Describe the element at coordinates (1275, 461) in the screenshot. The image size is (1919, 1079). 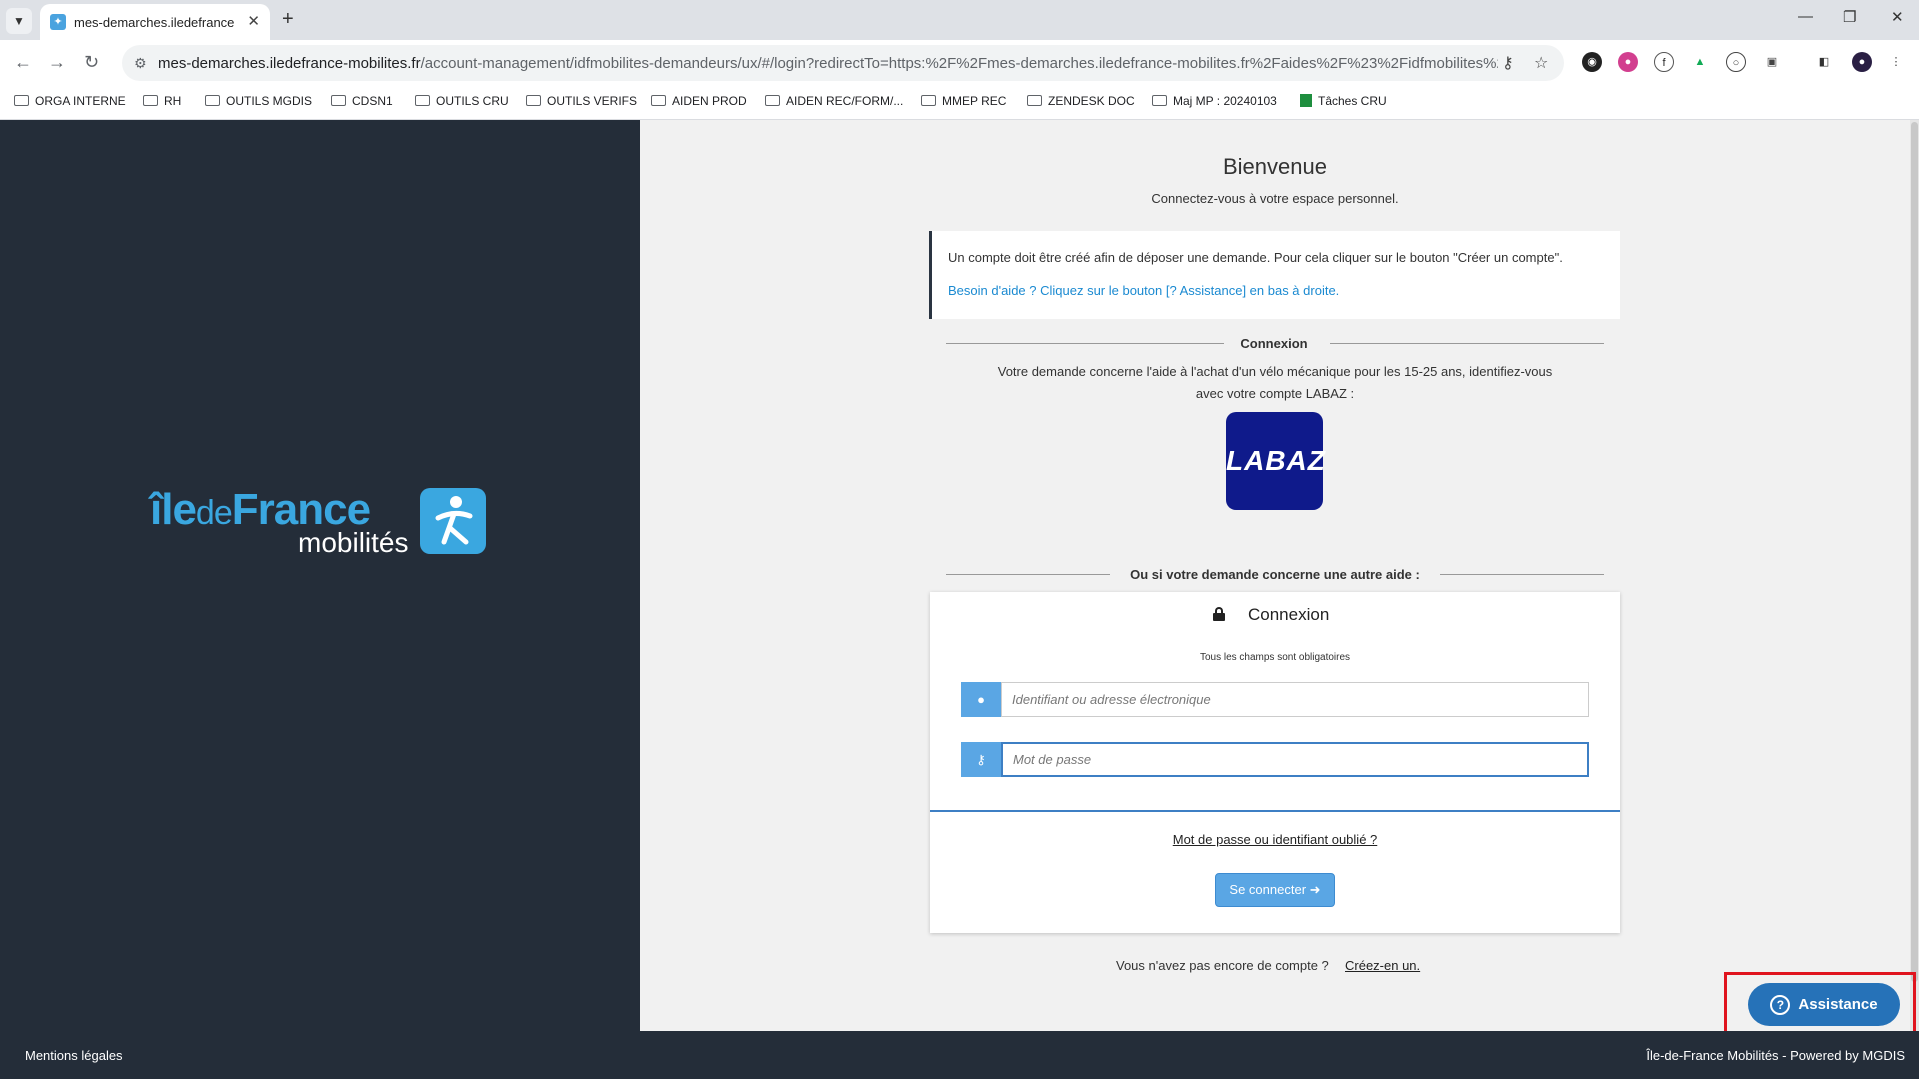
I see `labaz-login-button: LABAZ` at that location.